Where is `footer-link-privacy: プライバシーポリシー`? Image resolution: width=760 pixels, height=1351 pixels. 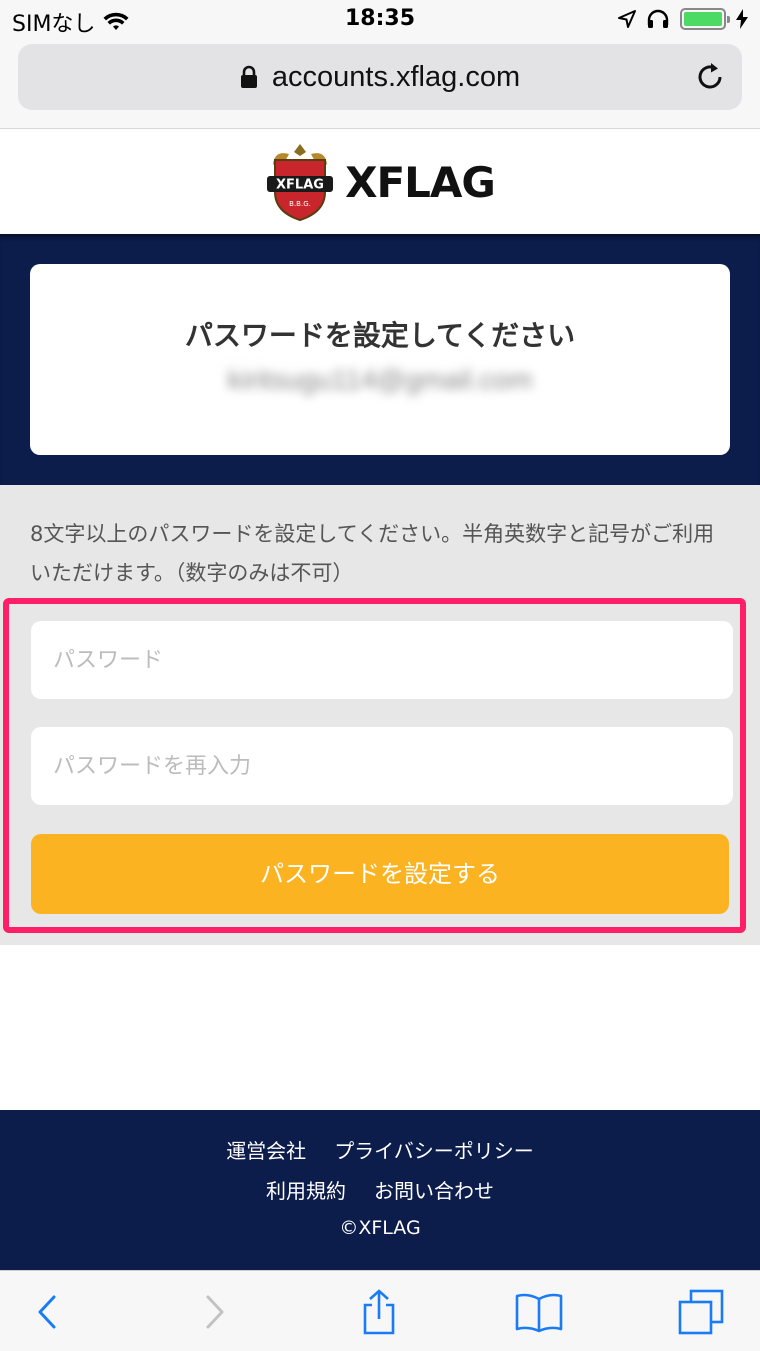 footer-link-privacy: プライバシーポリシー is located at coordinates (434, 1149).